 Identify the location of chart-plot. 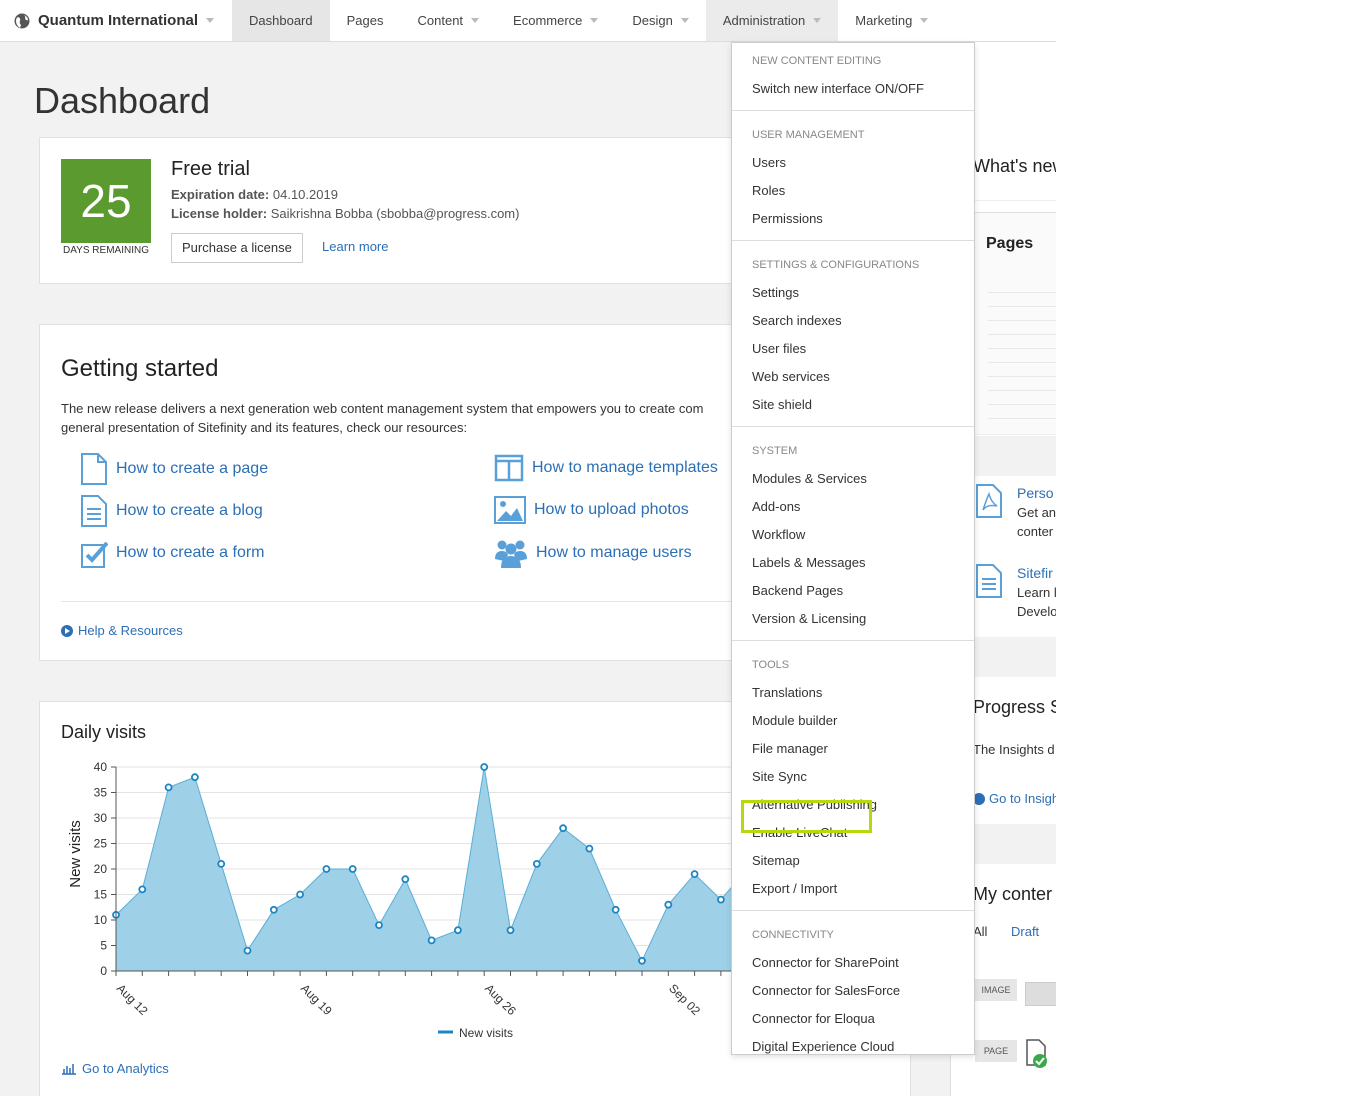
(432, 867).